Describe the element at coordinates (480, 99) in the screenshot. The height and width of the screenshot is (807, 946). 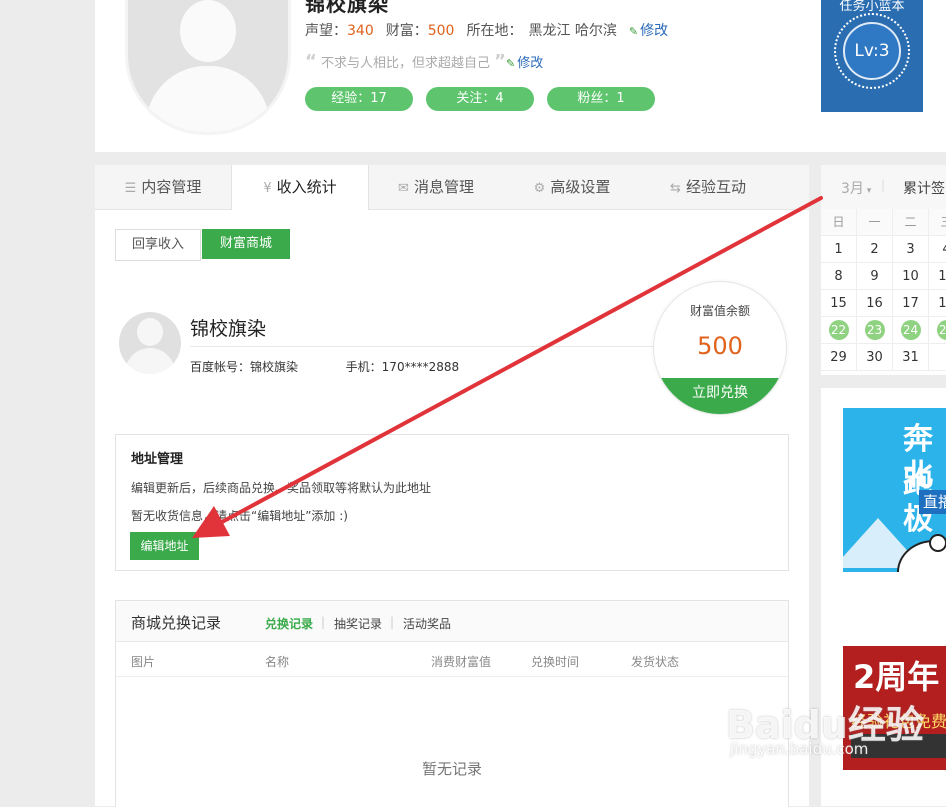
I see `following-pill: 关注：4` at that location.